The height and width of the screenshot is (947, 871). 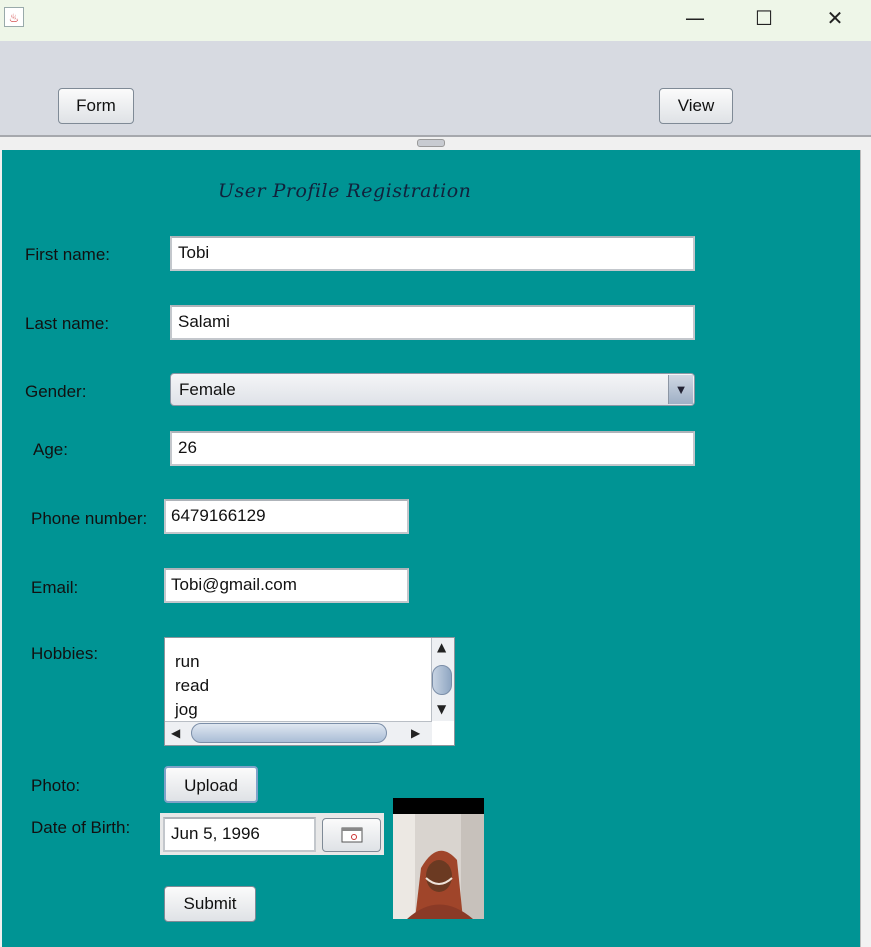 I want to click on scroll-left-icon: ◀, so click(x=175, y=733).